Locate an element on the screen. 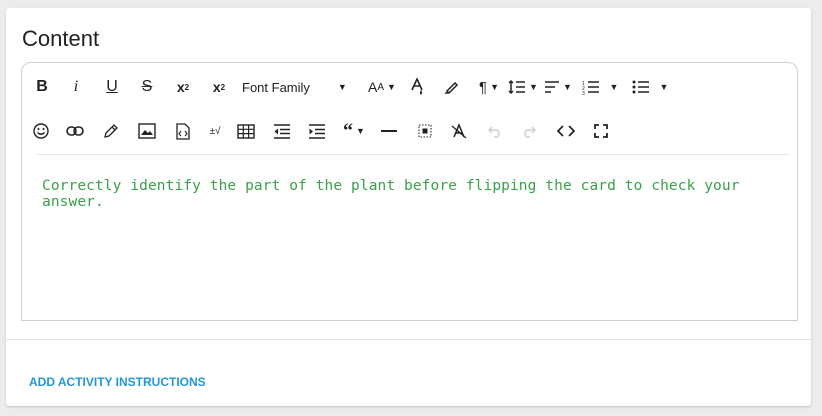 This screenshot has height=416, width=822. highlight-icon is located at coordinates (451, 87).